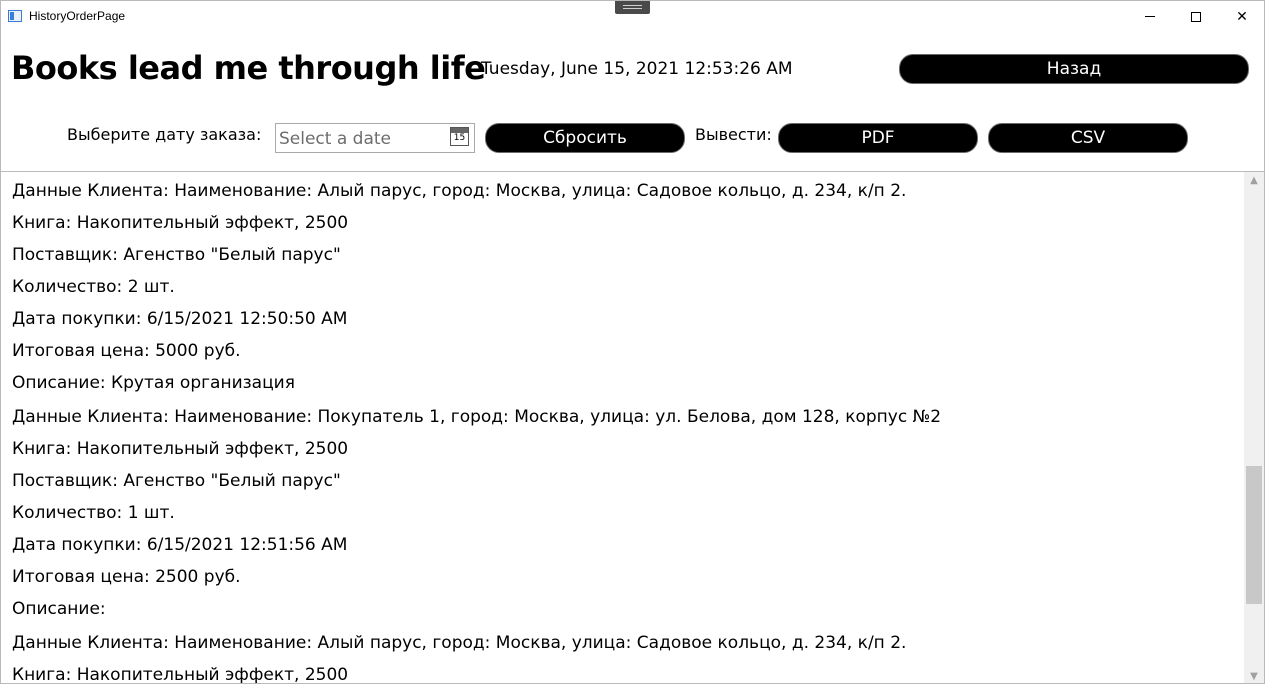 Image resolution: width=1265 pixels, height=684 pixels. Describe the element at coordinates (77, 16) in the screenshot. I see `window-title: HistoryOrderPage` at that location.